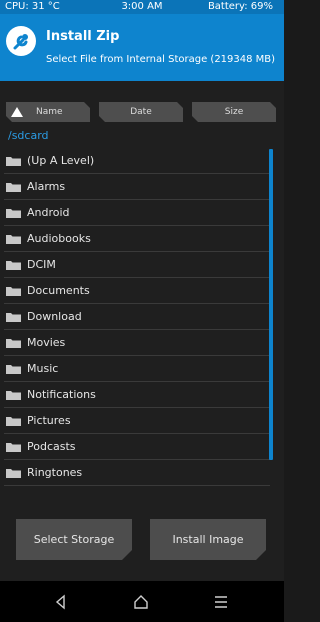 Image resolution: width=320 pixels, height=622 pixels. Describe the element at coordinates (221, 602) in the screenshot. I see `menu-icon` at that location.